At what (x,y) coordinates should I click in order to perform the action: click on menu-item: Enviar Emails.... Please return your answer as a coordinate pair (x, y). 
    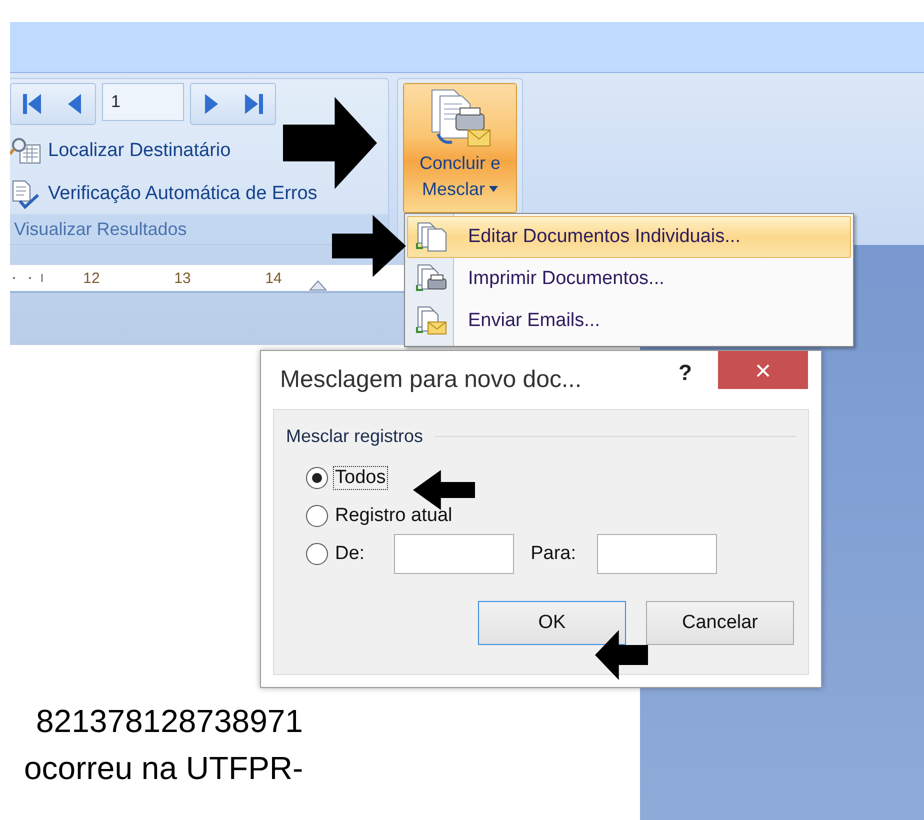
    Looking at the image, I should click on (629, 321).